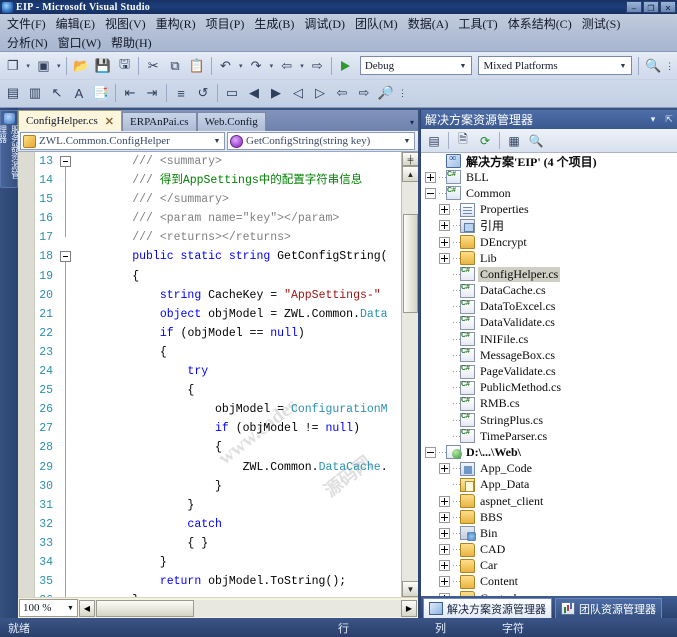 This screenshot has height=637, width=677. I want to click on code-line: 21 object objModel = ZWL.Common.Data, so click(218, 314).